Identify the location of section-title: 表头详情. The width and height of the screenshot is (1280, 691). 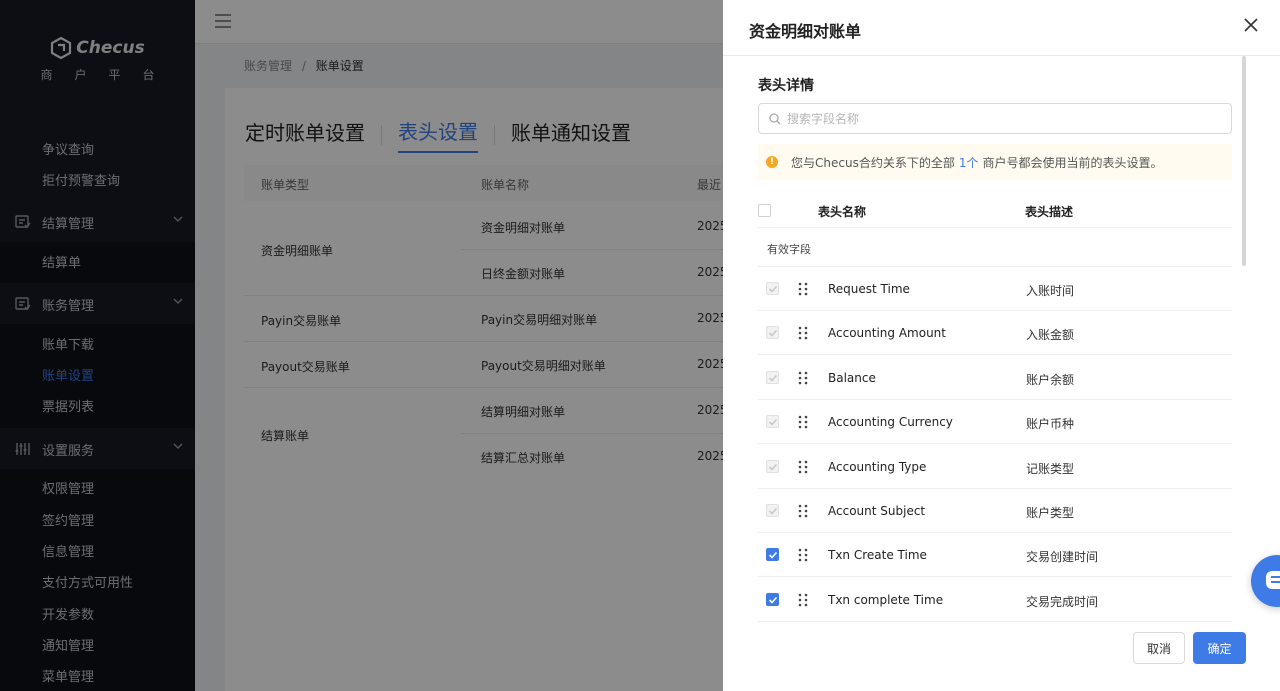
(786, 86).